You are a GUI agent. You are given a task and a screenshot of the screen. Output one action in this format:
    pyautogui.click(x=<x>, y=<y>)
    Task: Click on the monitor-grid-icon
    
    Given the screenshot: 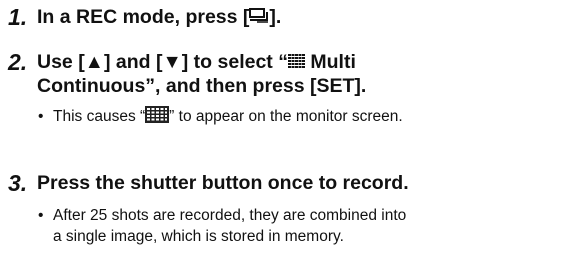 What is the action you would take?
    pyautogui.click(x=157, y=115)
    